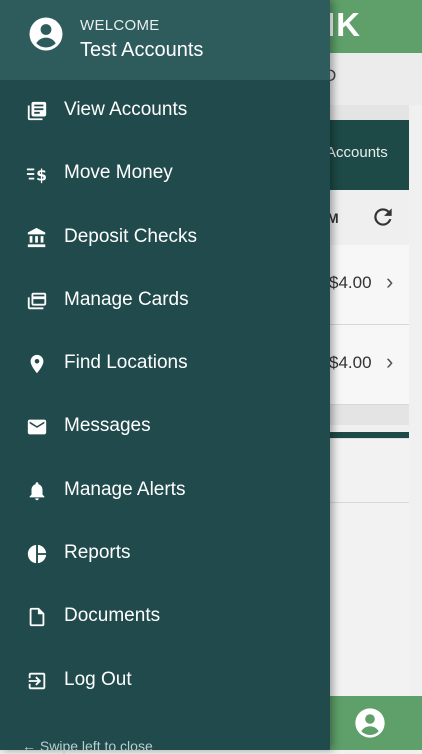 Image resolution: width=422 pixels, height=754 pixels. Describe the element at coordinates (97, 553) in the screenshot. I see `menu-item-label: Reports` at that location.